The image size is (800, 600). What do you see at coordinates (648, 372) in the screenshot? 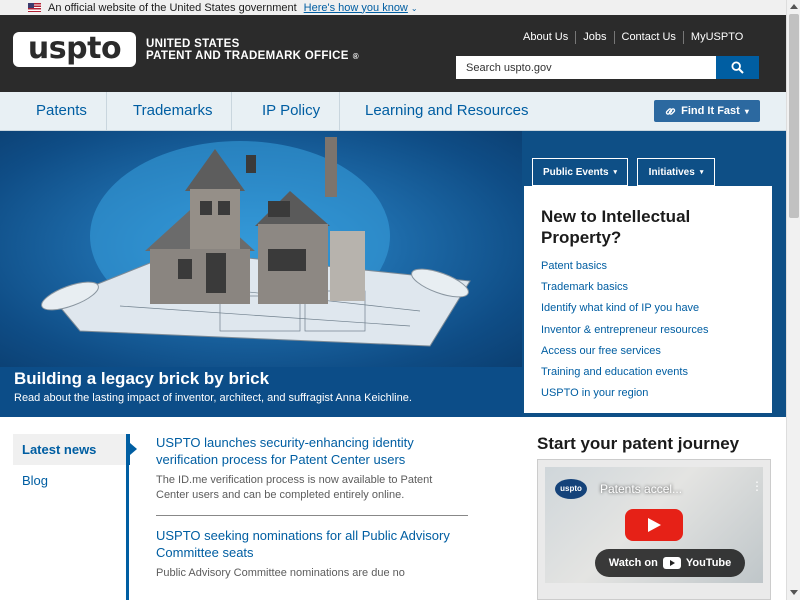
I see `training-events-link: Training and education events` at bounding box center [648, 372].